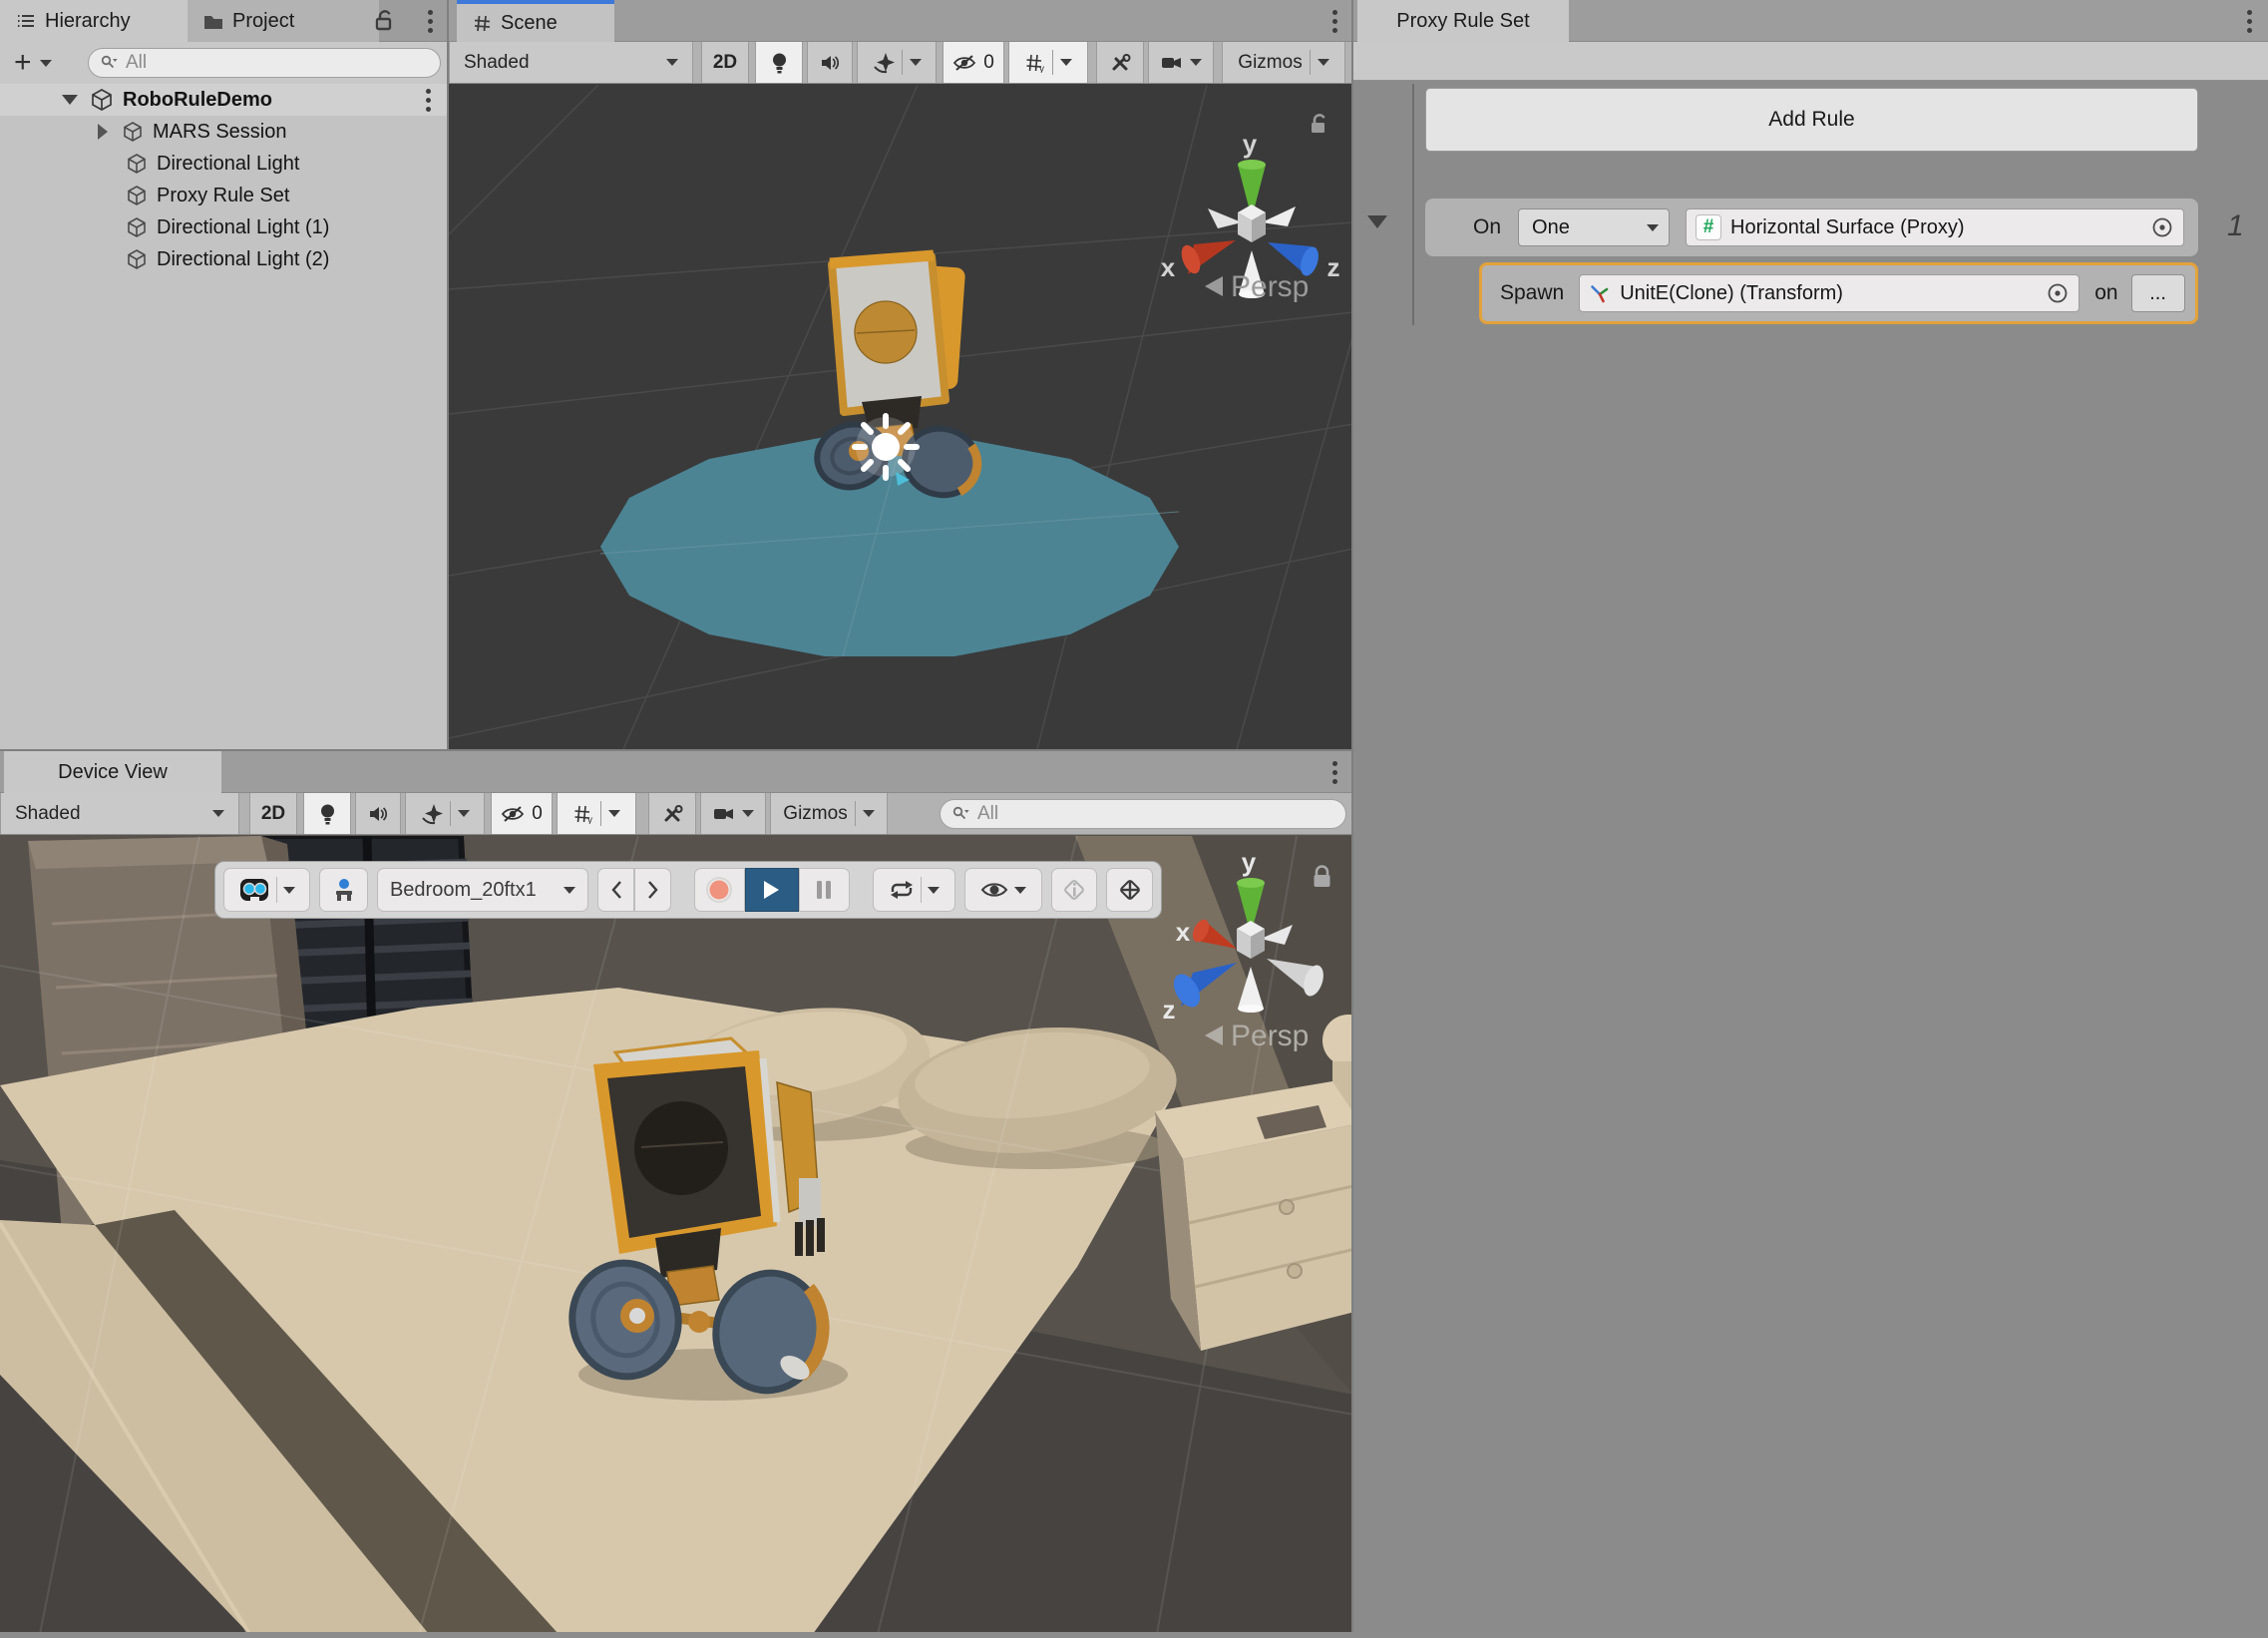  Describe the element at coordinates (102, 100) in the screenshot. I see `unity-scene-icon` at that location.